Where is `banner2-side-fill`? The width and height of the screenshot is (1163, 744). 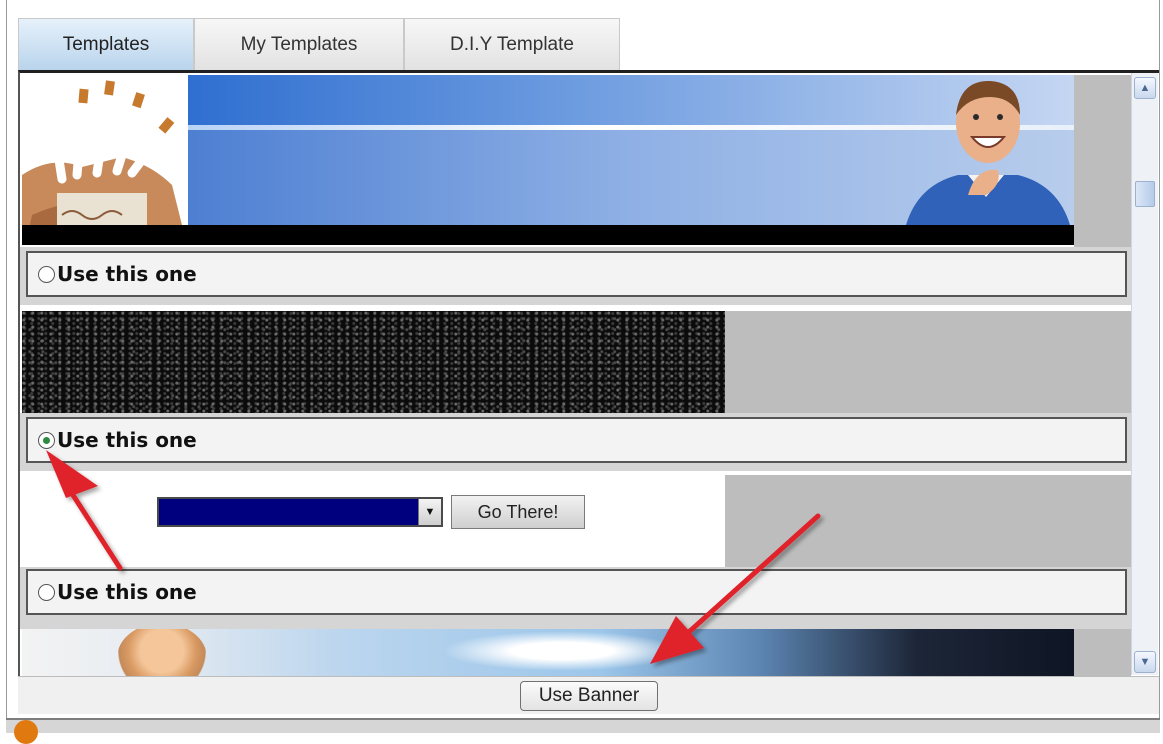 banner2-side-fill is located at coordinates (928, 362).